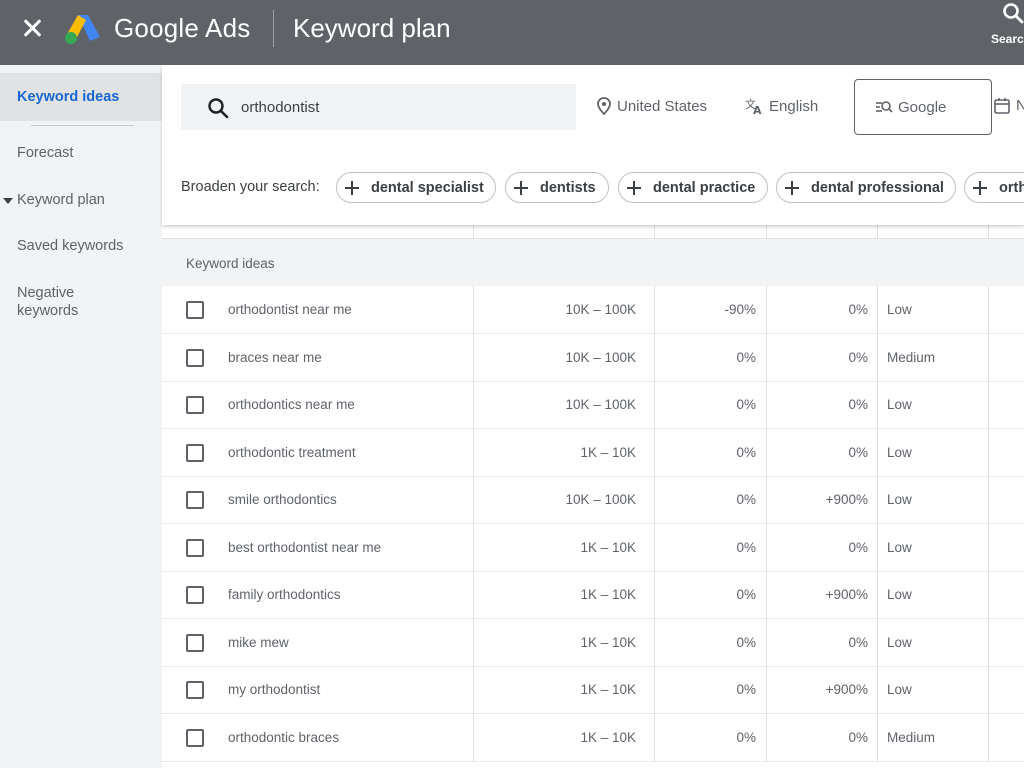  I want to click on table-row: family orthodontics 1K – 10K 0% +900% Low, so click(593, 595).